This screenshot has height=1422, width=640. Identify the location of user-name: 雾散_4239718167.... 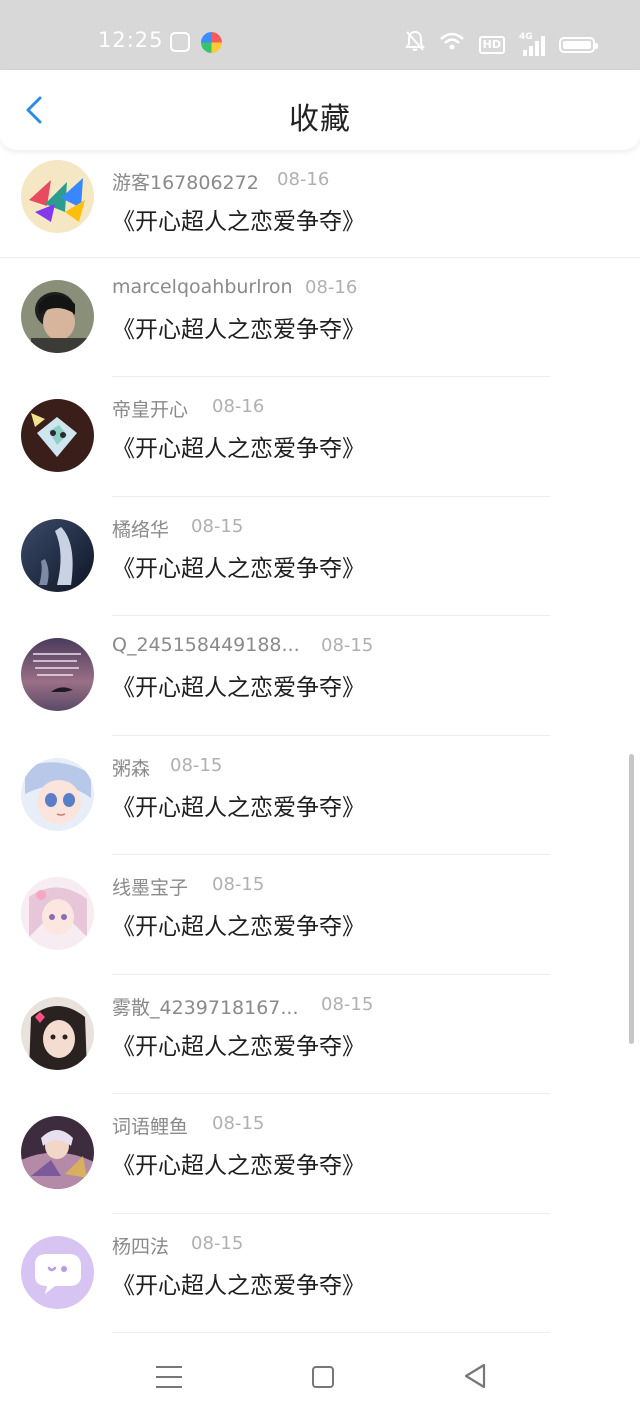
(205, 1007).